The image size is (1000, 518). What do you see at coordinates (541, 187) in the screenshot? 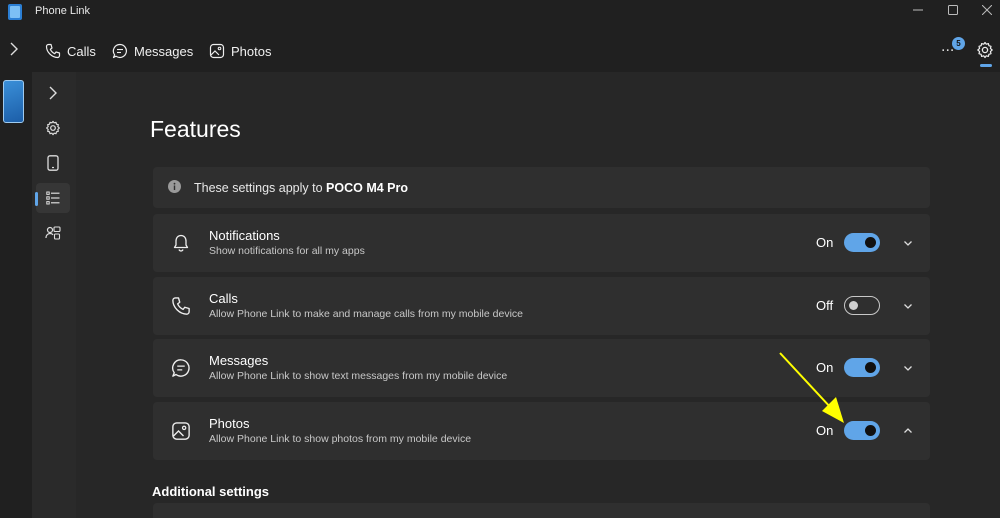
I see `device-info-banner: These settings apply to POCO M4 Pro` at bounding box center [541, 187].